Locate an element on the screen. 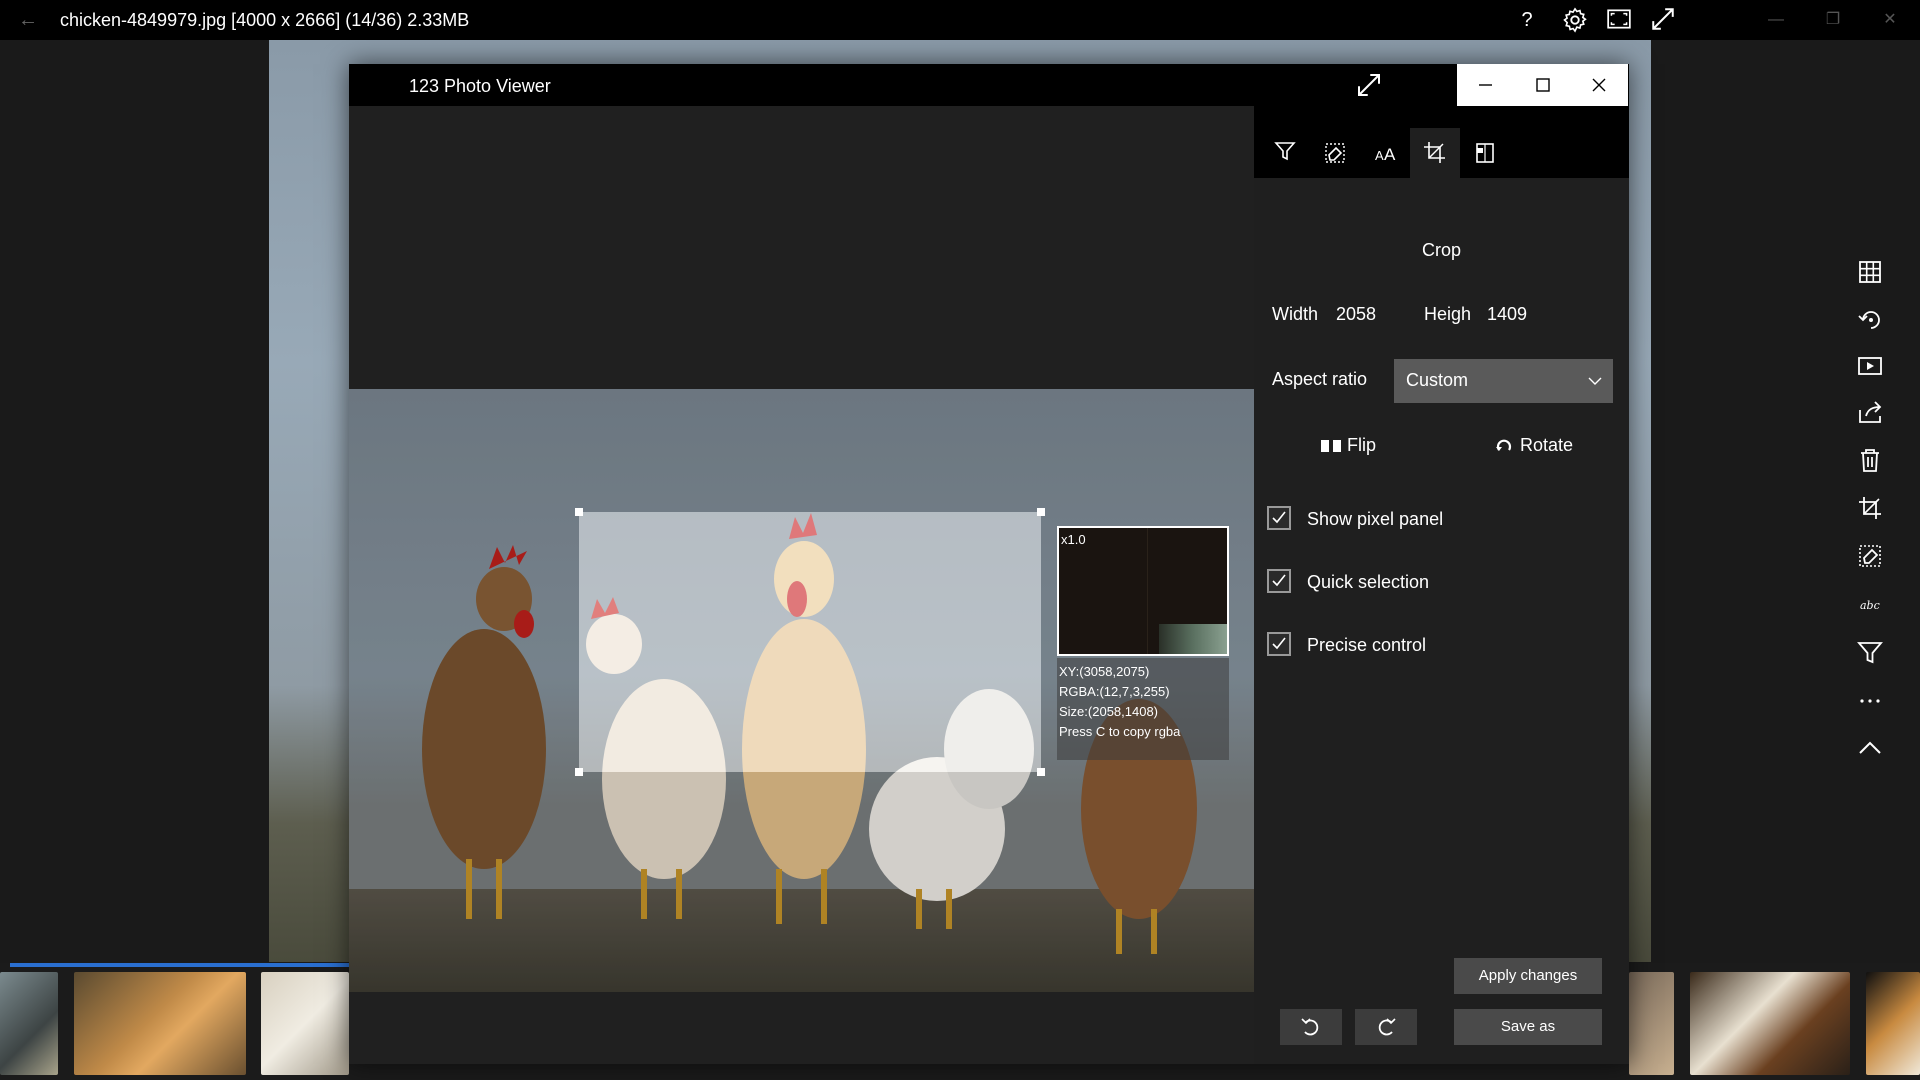 The height and width of the screenshot is (1080, 1920). panel-heading: Crop is located at coordinates (1441, 250).